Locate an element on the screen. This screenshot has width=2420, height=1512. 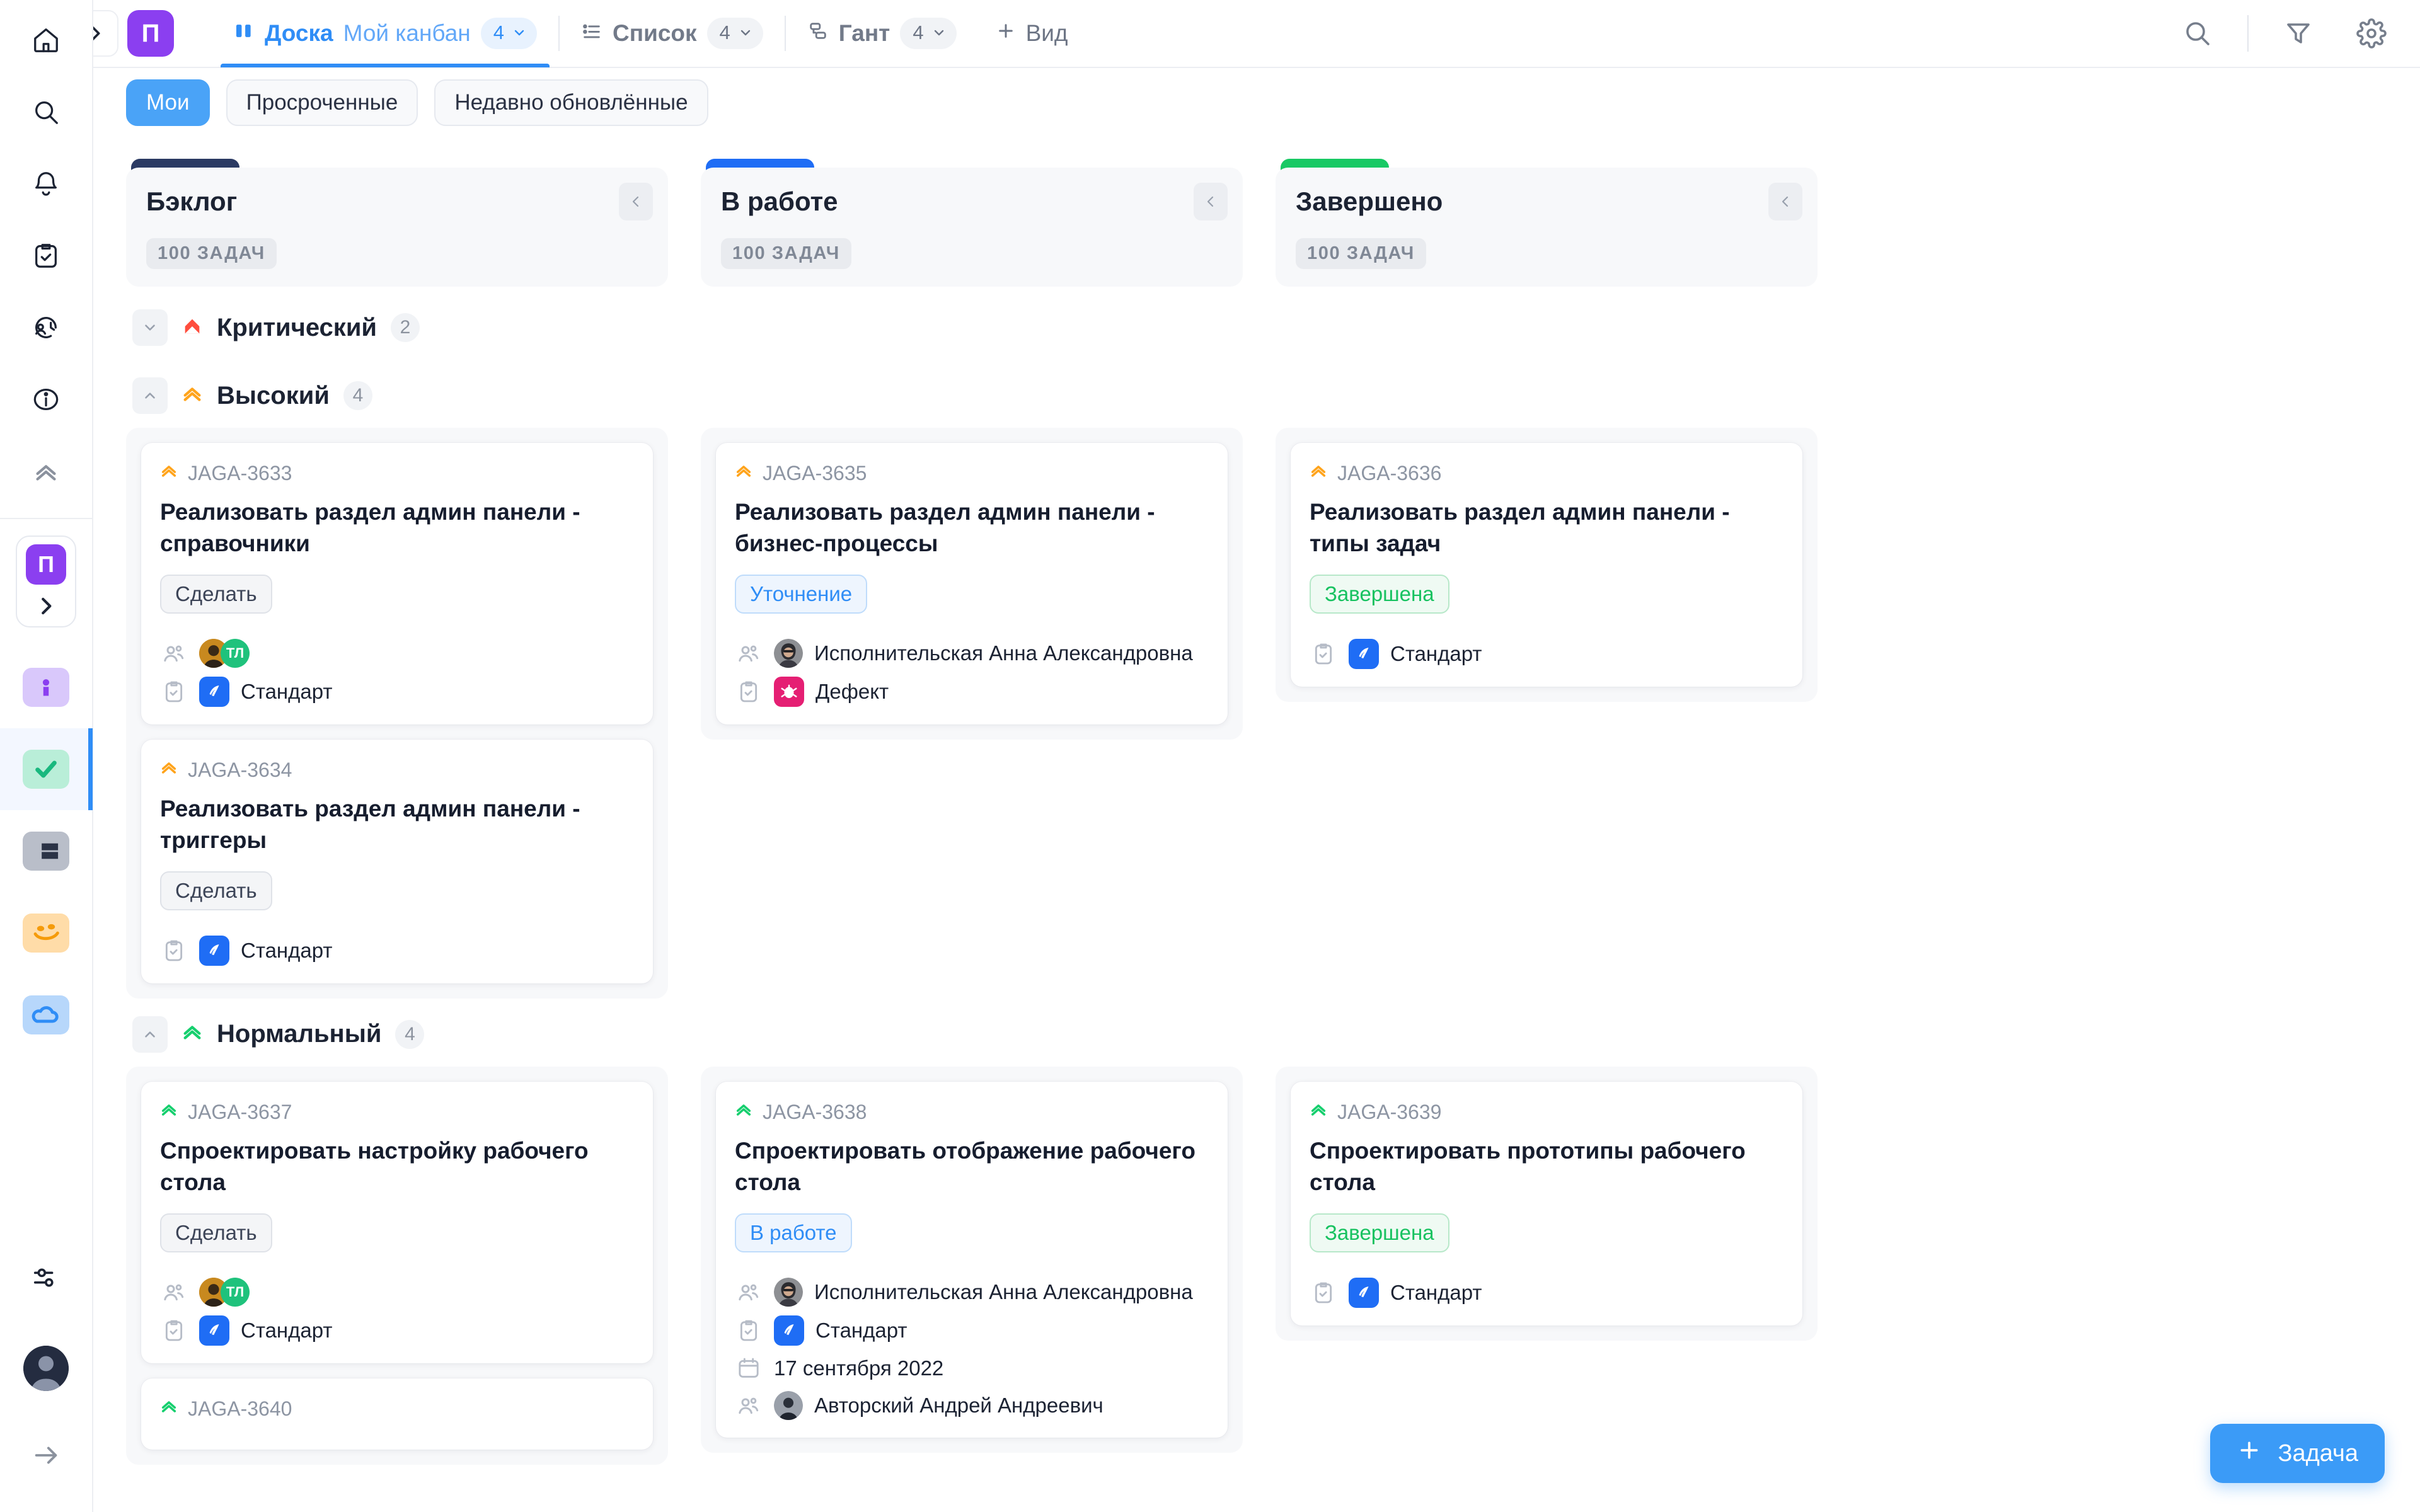
task-card: JAGA-3640 is located at coordinates (397, 1414).